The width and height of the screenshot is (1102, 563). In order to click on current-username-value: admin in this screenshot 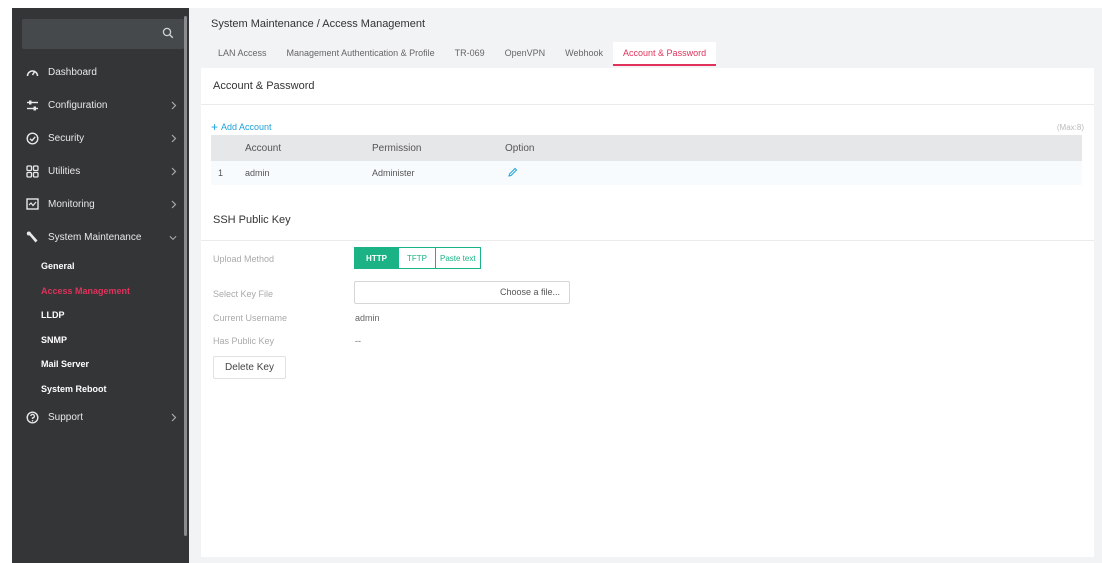, I will do `click(367, 318)`.